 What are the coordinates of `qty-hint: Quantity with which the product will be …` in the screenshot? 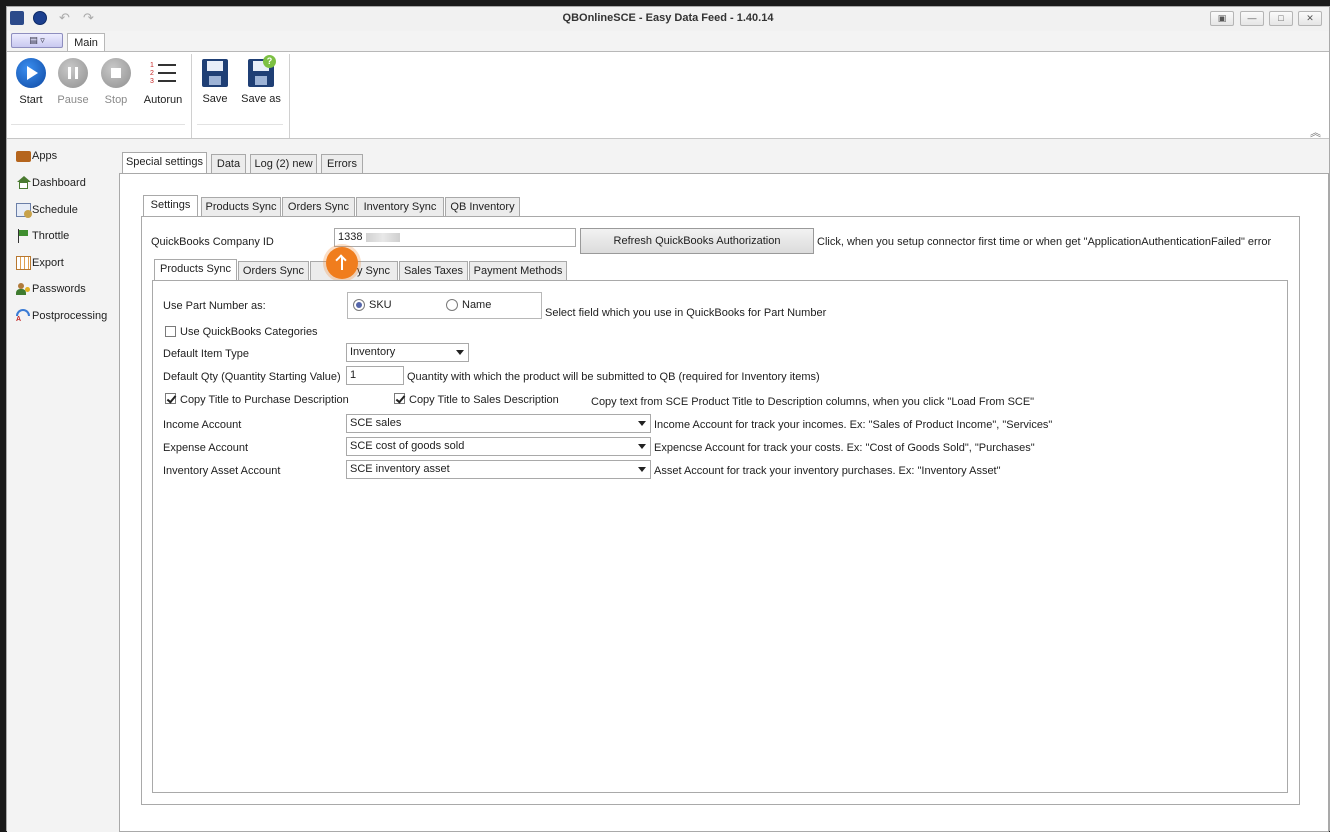 It's located at (613, 377).